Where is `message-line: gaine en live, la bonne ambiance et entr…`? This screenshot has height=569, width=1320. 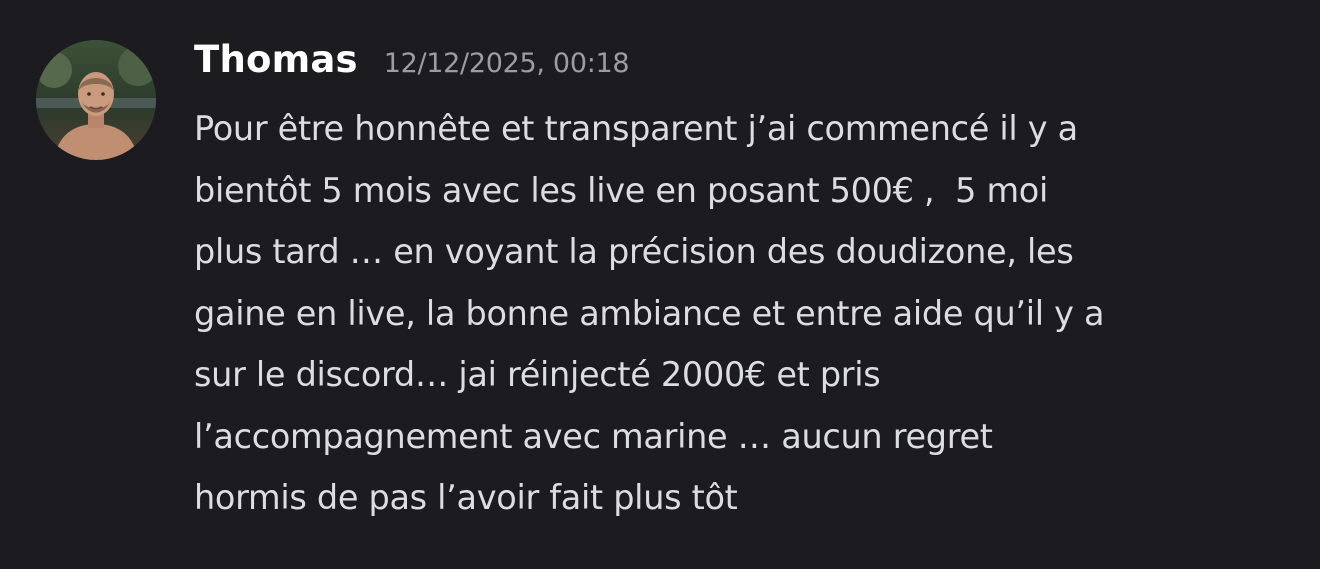 message-line: gaine en live, la bonne ambiance et entr… is located at coordinates (649, 313).